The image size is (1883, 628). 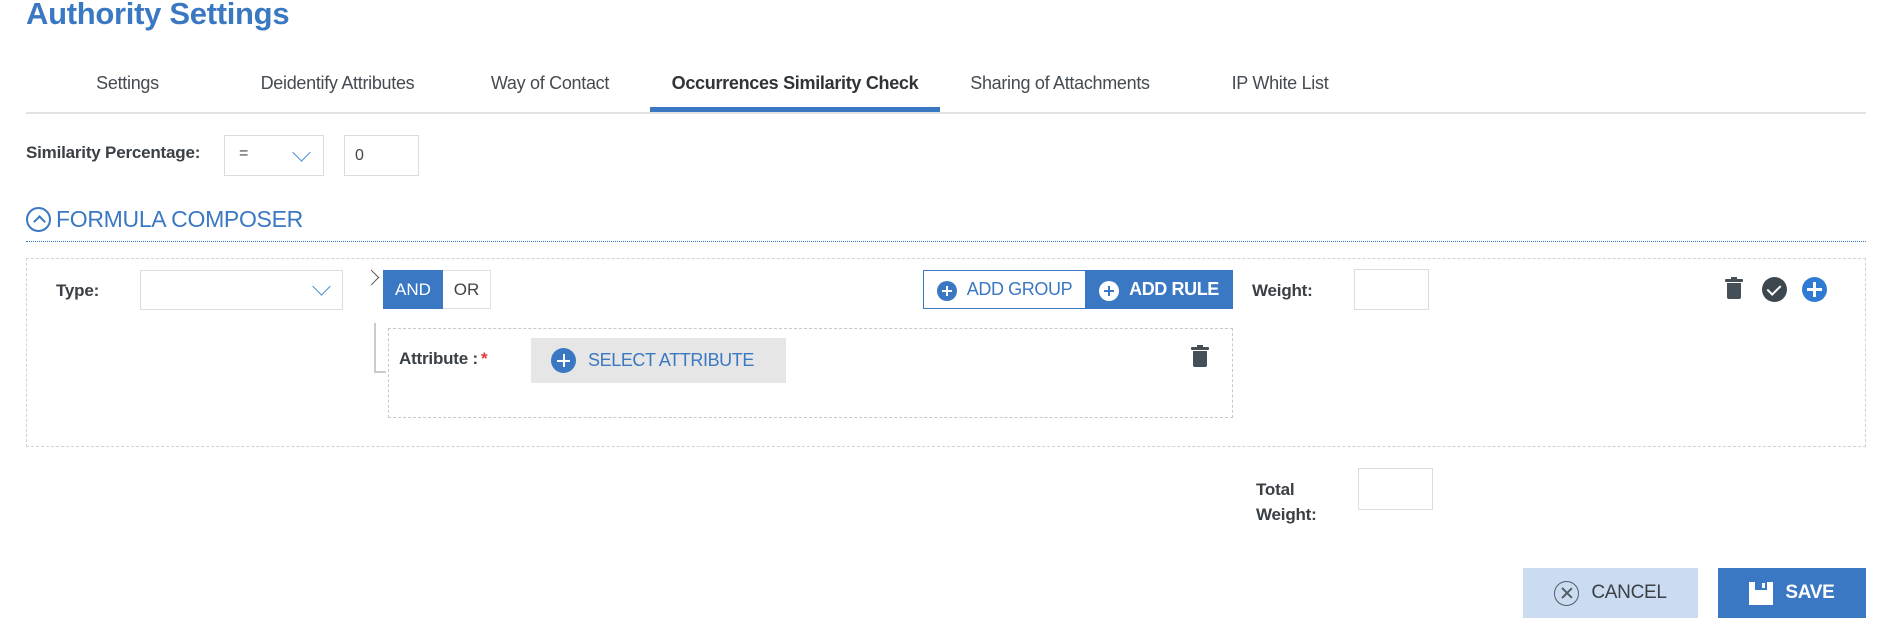 What do you see at coordinates (1280, 92) in the screenshot?
I see `tab-ip-white-list: IP White List` at bounding box center [1280, 92].